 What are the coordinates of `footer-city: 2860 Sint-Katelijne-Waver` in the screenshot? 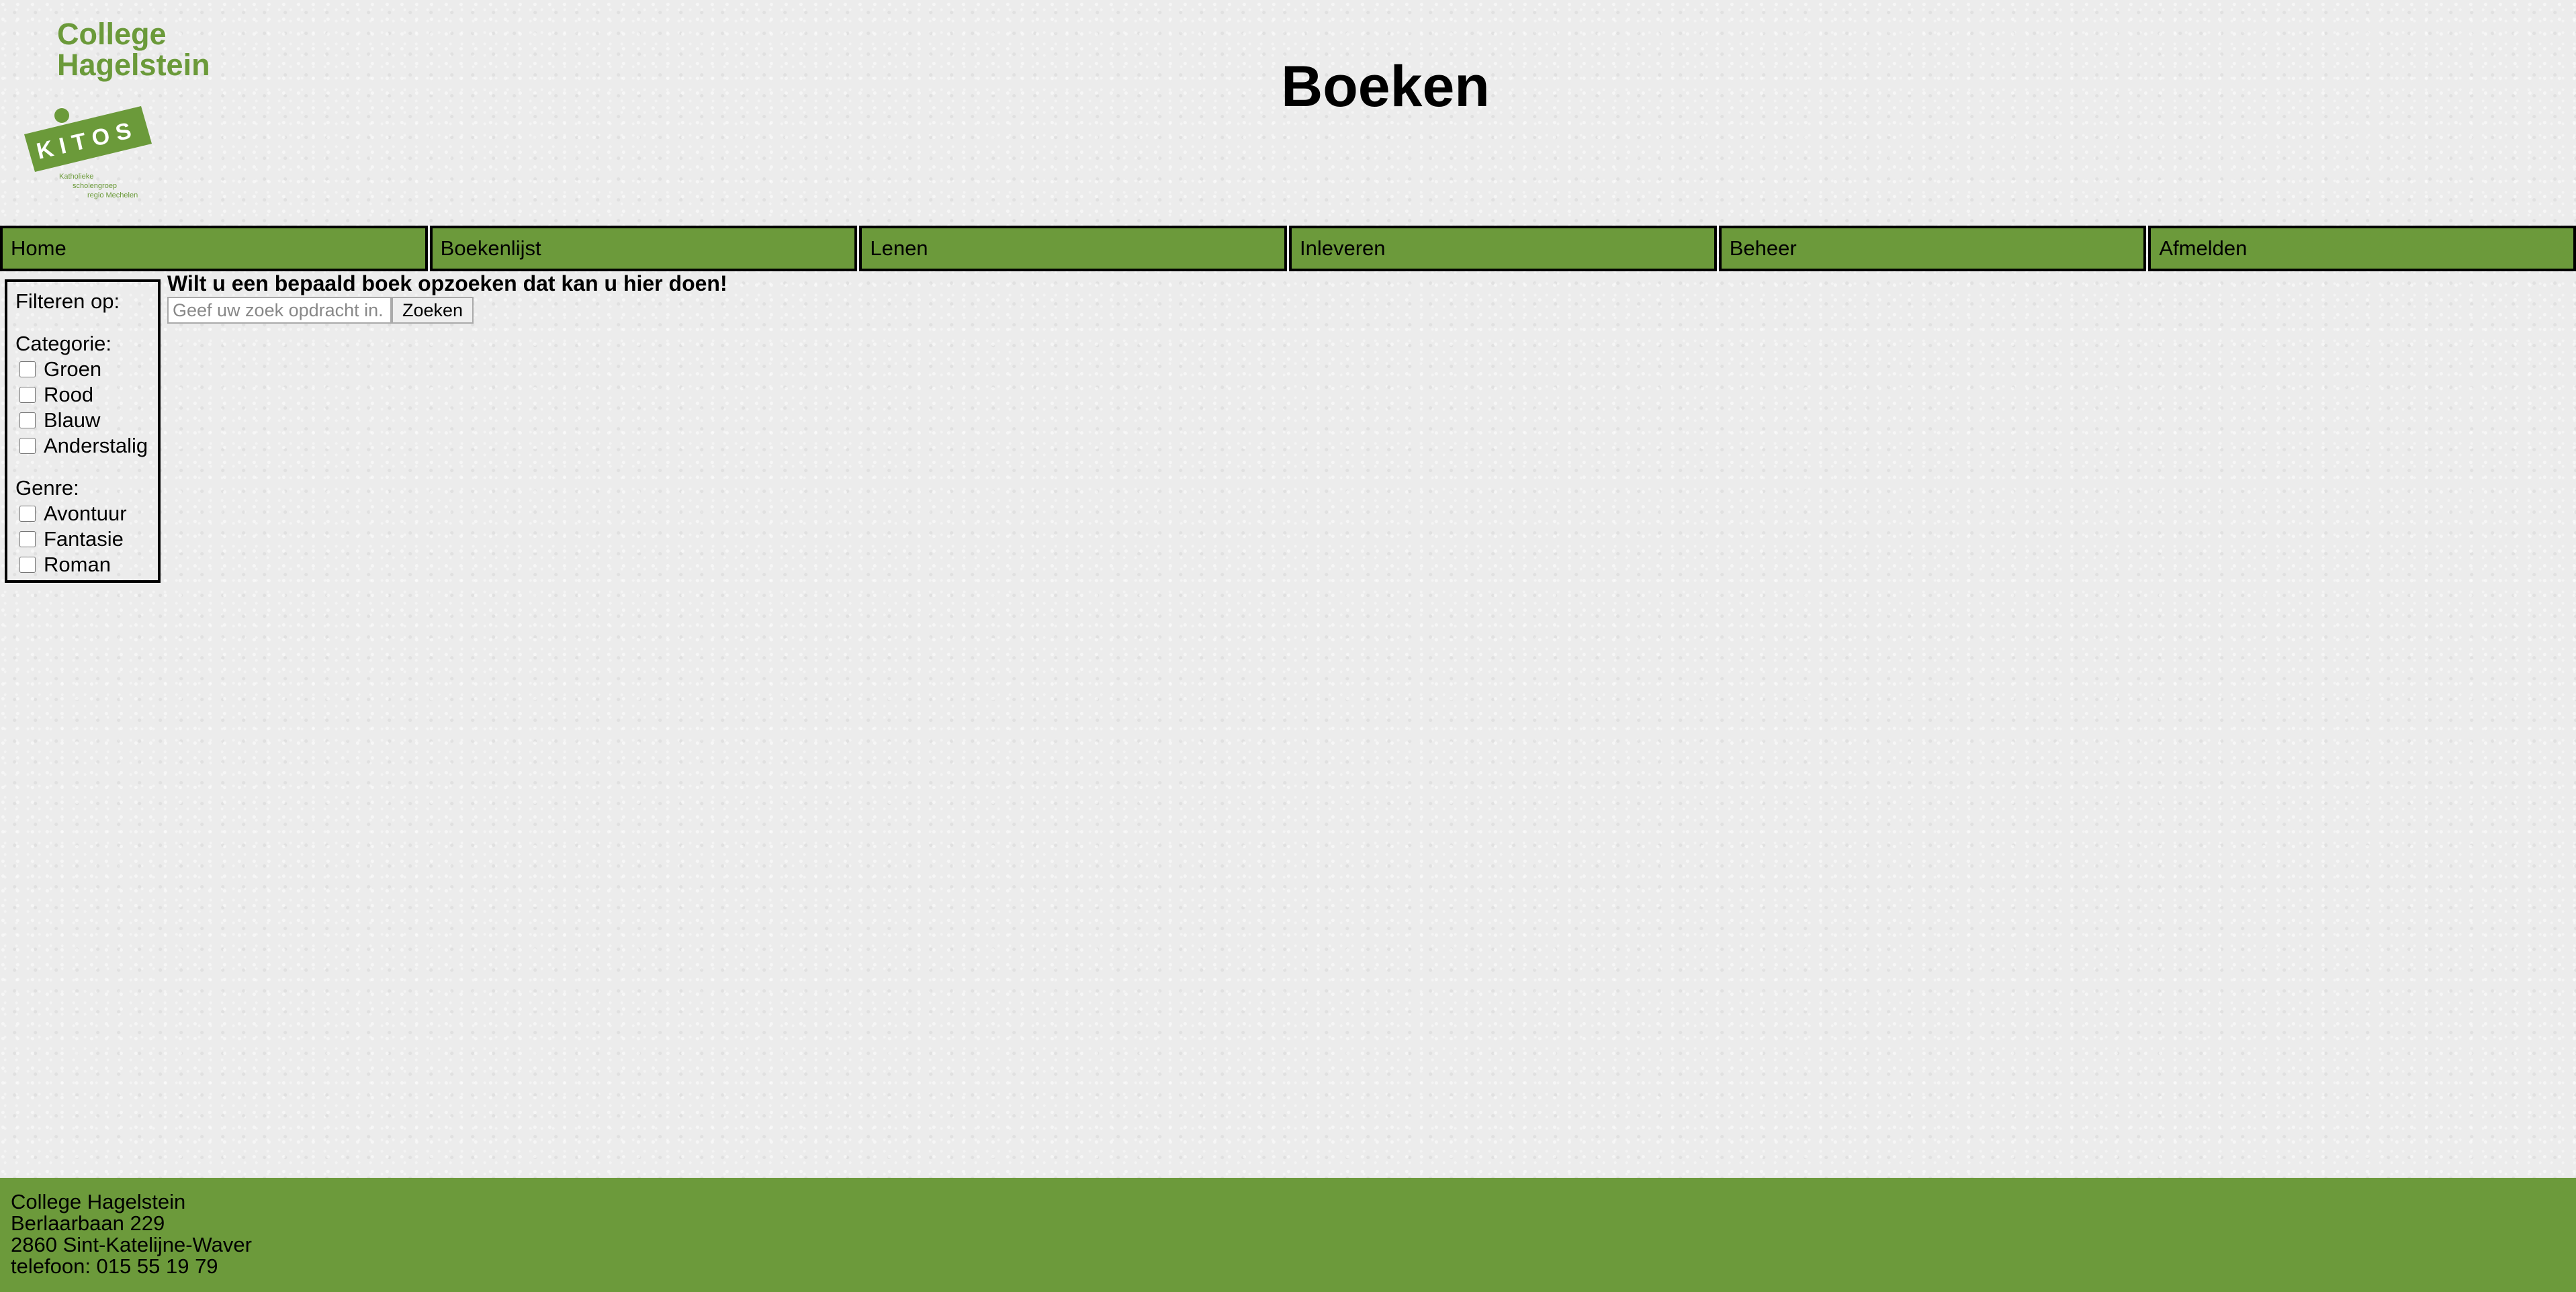 It's located at (132, 1244).